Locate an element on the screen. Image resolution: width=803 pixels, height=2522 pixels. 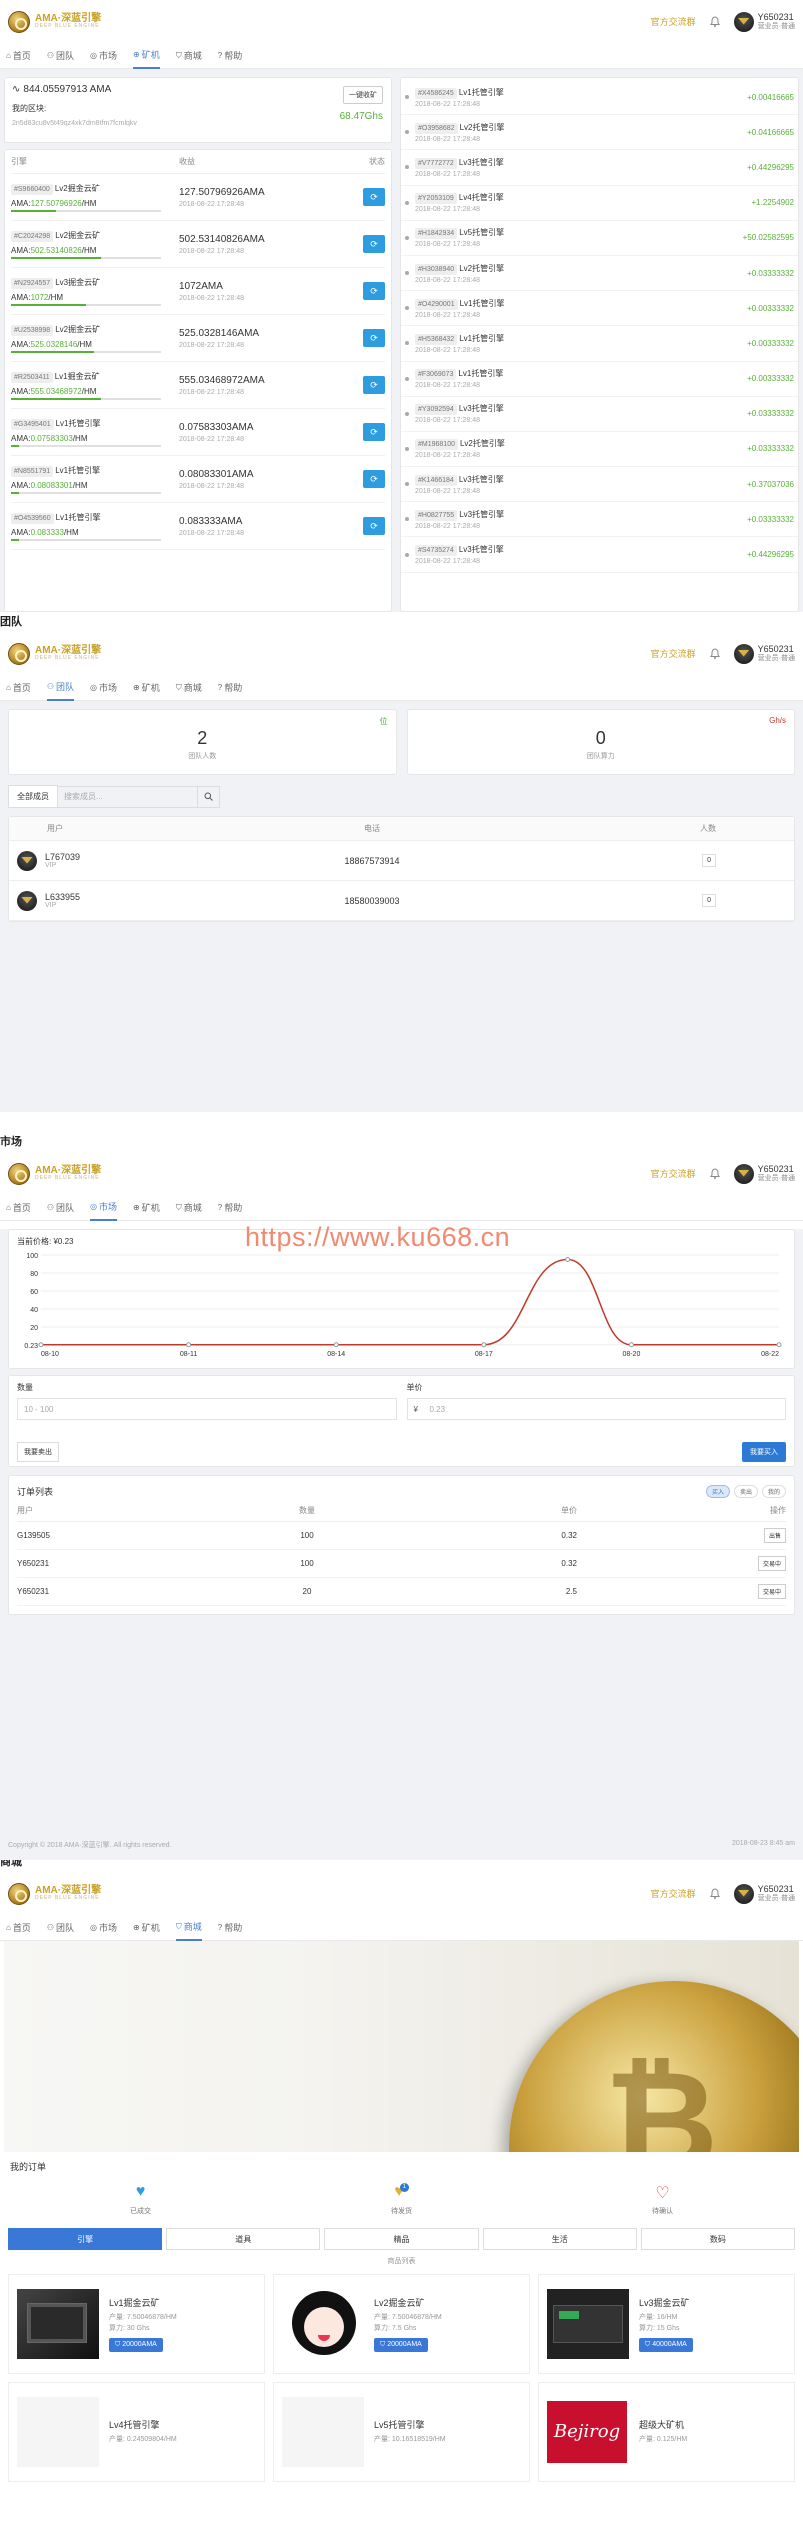
block-address-label: 我的区块: is located at coordinates (29, 108).